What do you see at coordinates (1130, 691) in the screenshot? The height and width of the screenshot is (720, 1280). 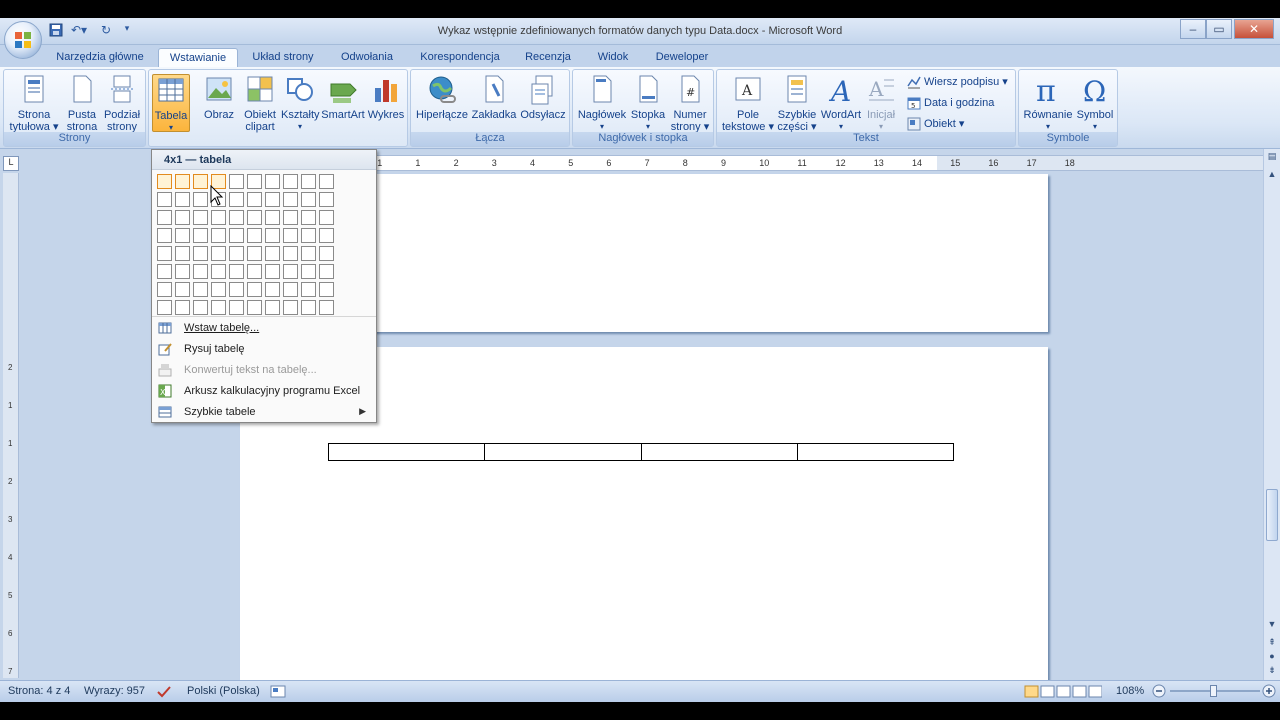 I see `zoom-level: 108%` at bounding box center [1130, 691].